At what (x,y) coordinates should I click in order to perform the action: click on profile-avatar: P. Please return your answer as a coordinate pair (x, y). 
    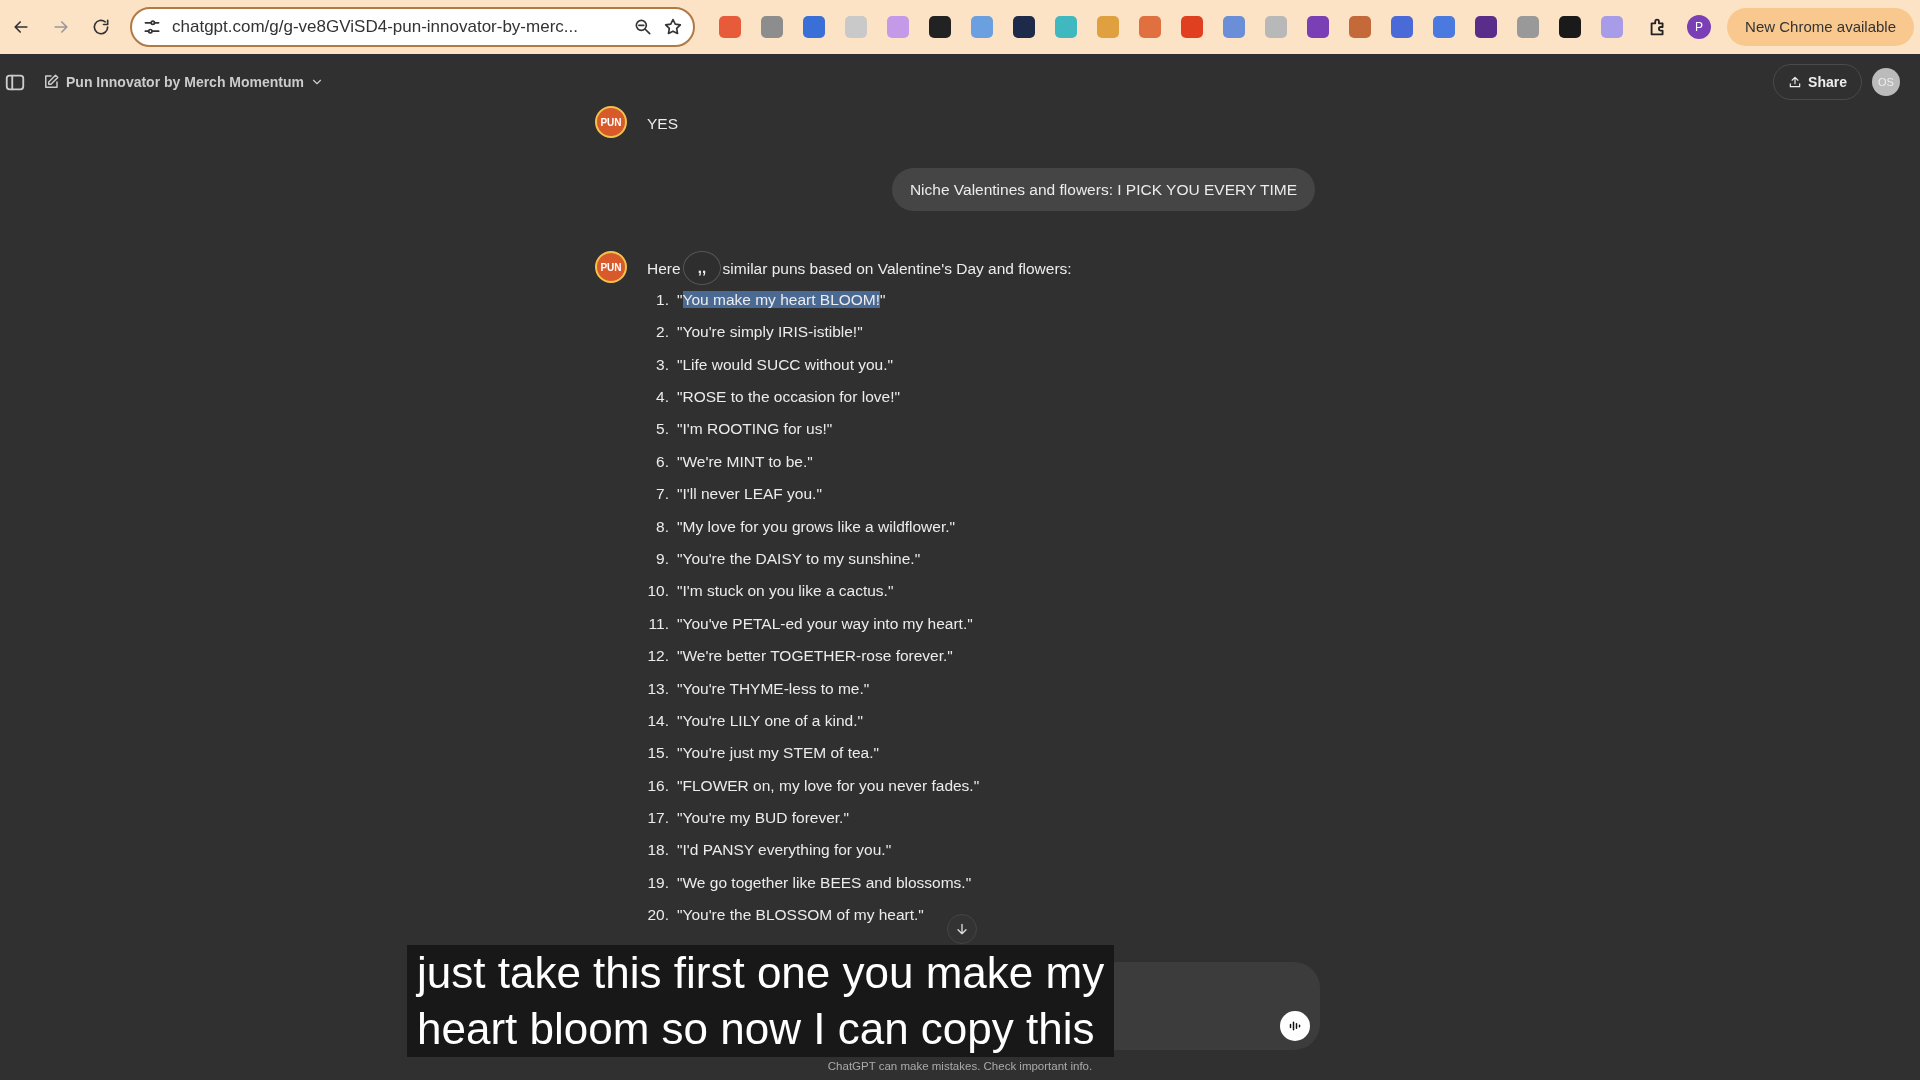
    Looking at the image, I should click on (1699, 27).